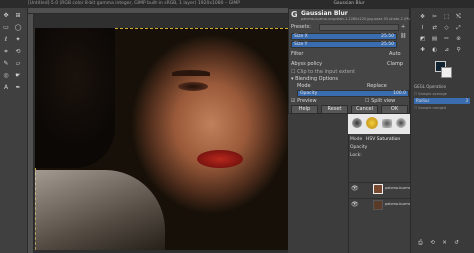 The image size is (474, 253). What do you see at coordinates (383, 101) in the screenshot?
I see `split-view-label: Split view` at bounding box center [383, 101].